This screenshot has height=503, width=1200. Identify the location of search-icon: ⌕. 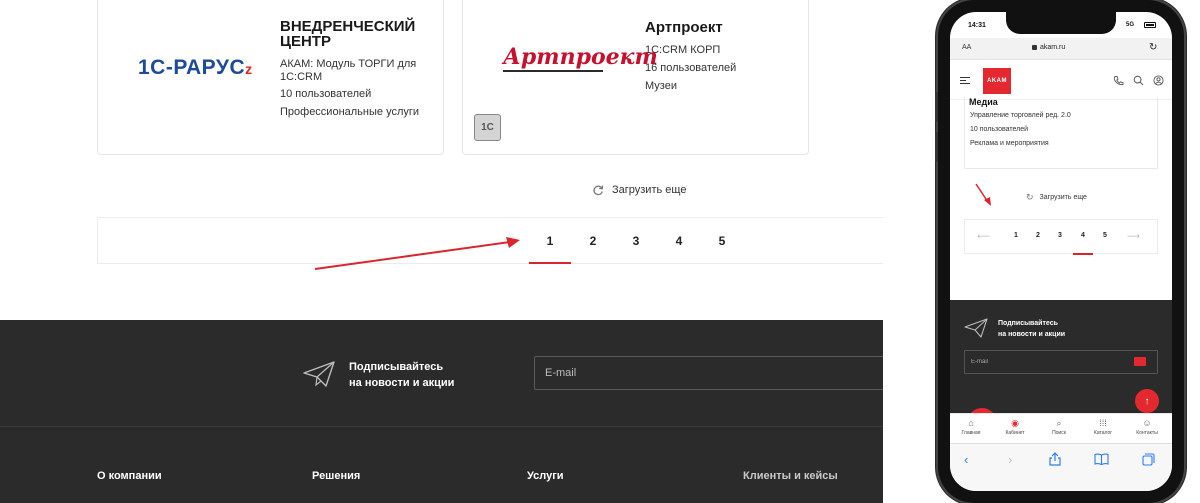
(1059, 423).